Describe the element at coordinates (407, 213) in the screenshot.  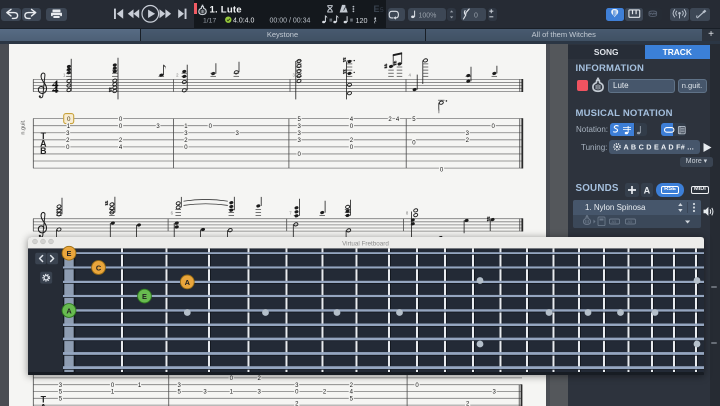
I see `svg-text: 8` at that location.